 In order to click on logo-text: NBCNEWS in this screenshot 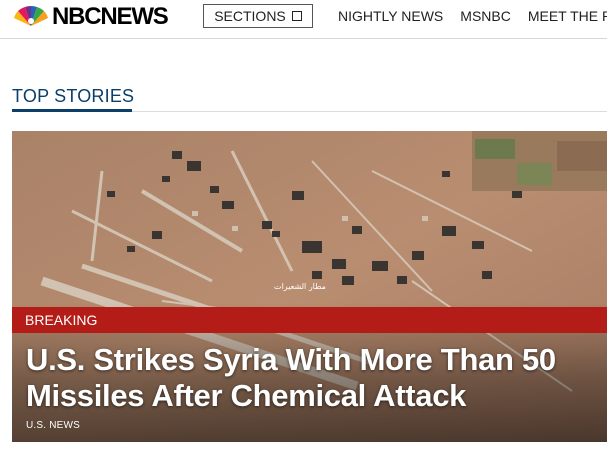, I will do `click(110, 16)`.